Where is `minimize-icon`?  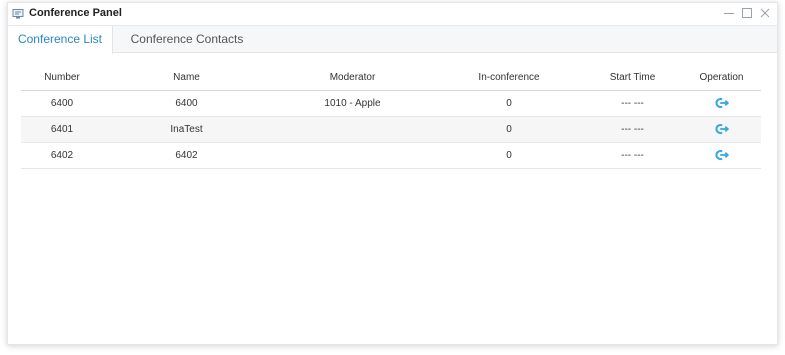
minimize-icon is located at coordinates (729, 13).